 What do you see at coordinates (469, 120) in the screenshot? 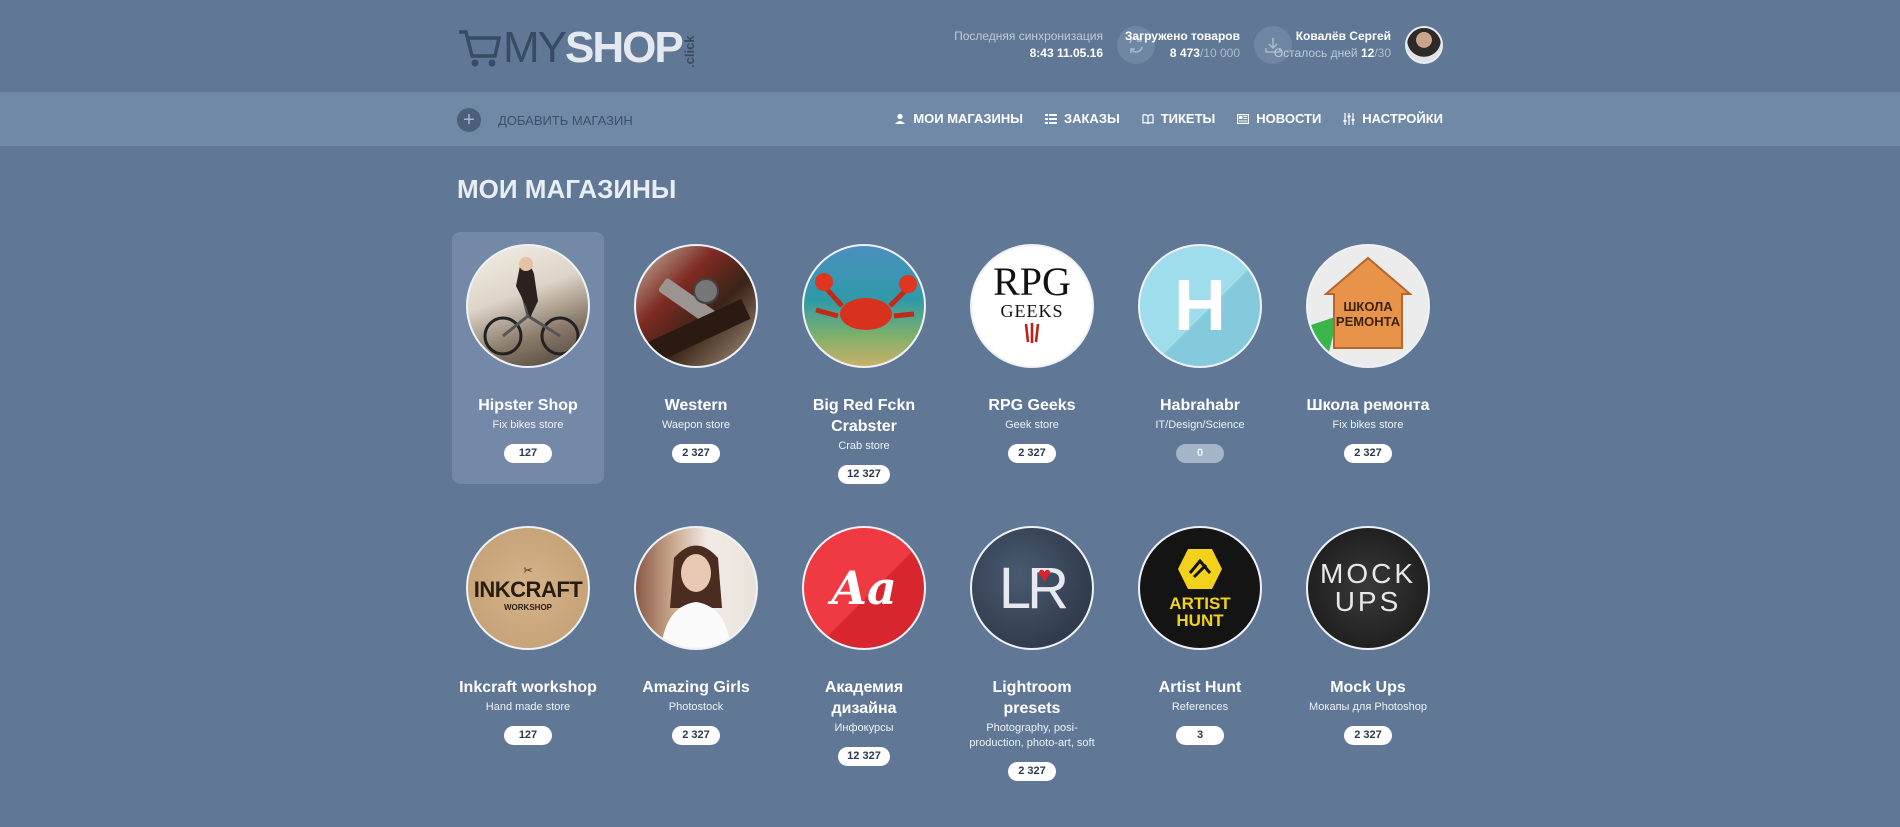
I see `plus-icon: +` at bounding box center [469, 120].